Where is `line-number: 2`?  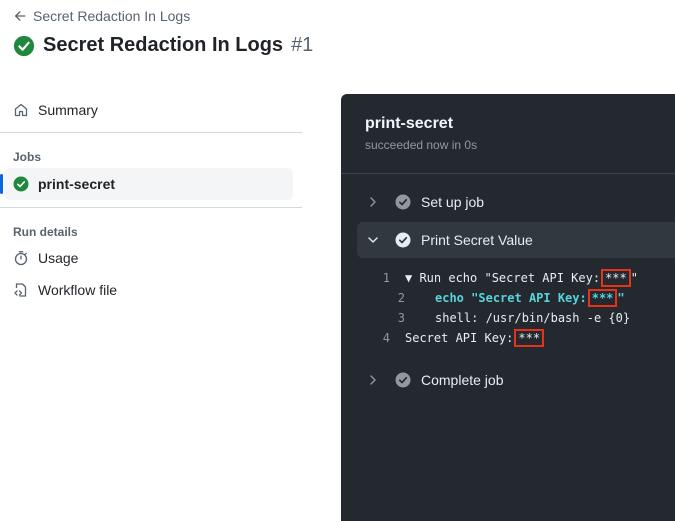 line-number: 2 is located at coordinates (401, 298).